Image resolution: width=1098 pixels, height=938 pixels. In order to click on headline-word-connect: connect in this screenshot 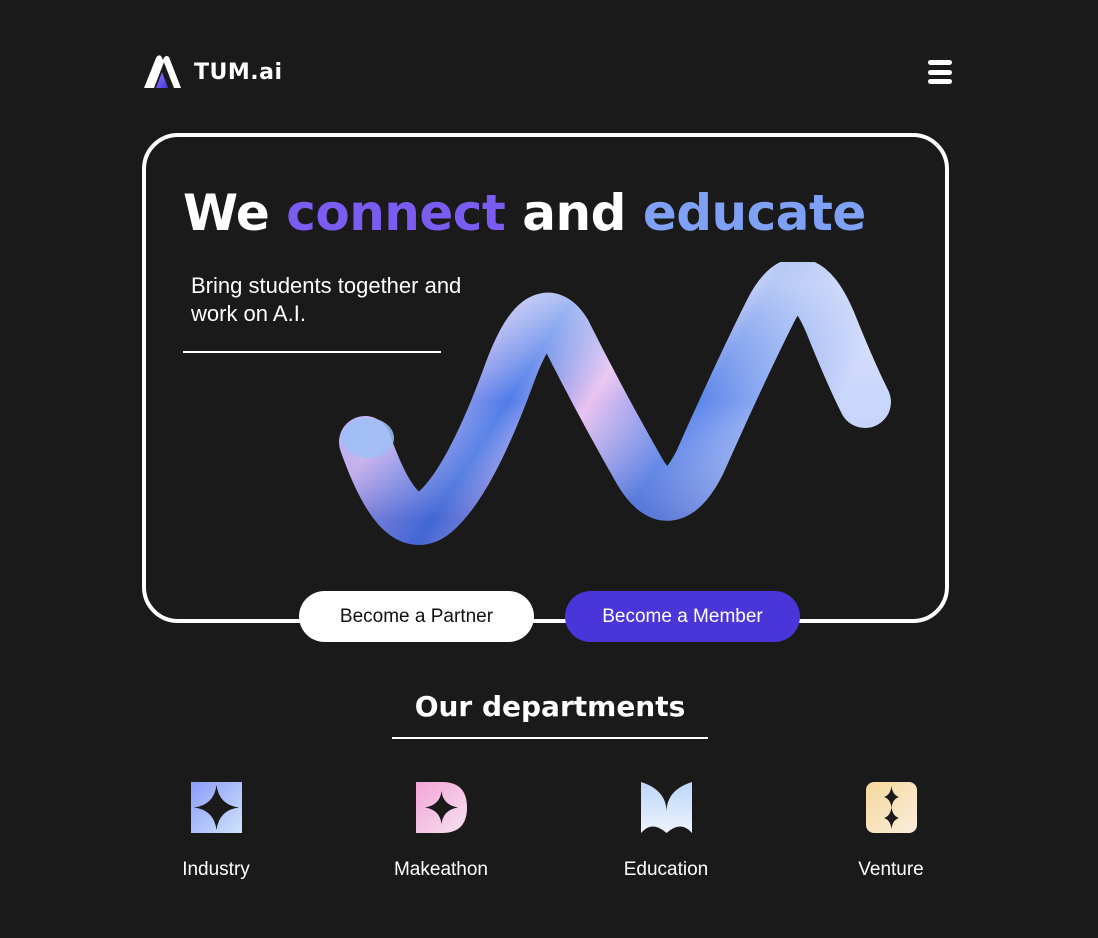, I will do `click(396, 213)`.